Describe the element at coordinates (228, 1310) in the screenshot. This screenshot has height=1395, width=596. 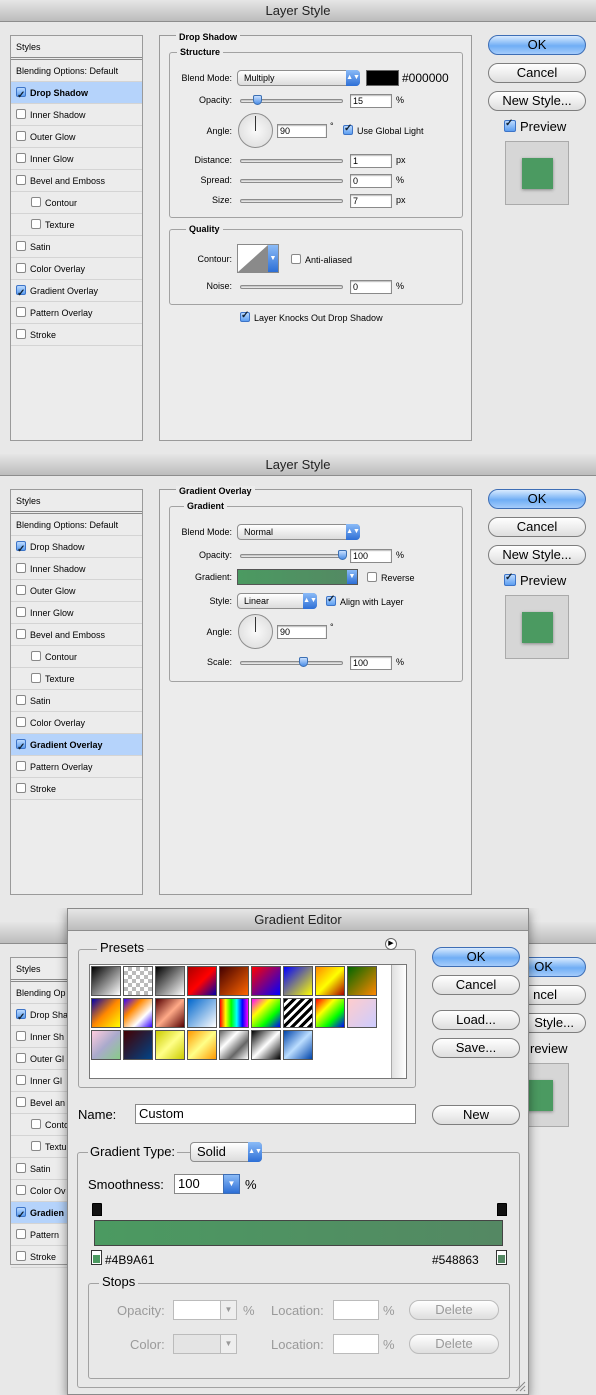
I see `stop-opacity-dropdown-icon: ▼` at that location.